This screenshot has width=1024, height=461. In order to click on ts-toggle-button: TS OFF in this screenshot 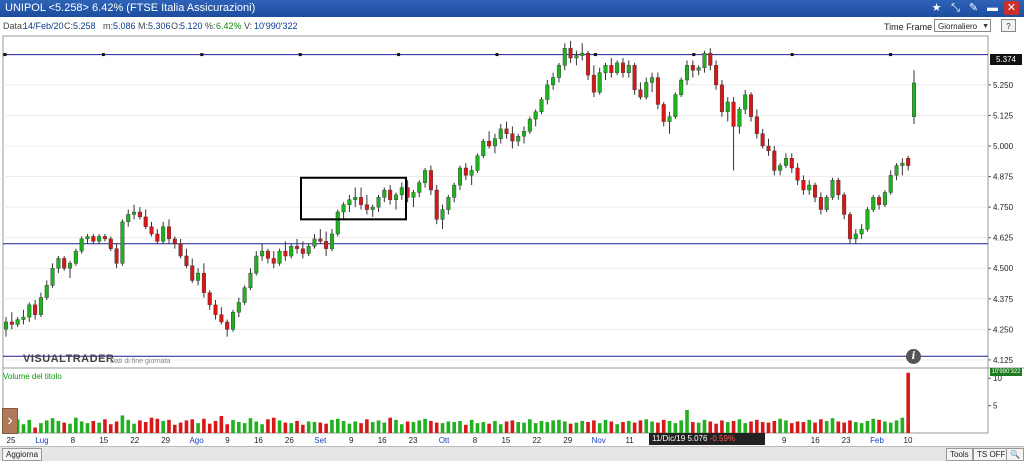, I will do `click(991, 454)`.